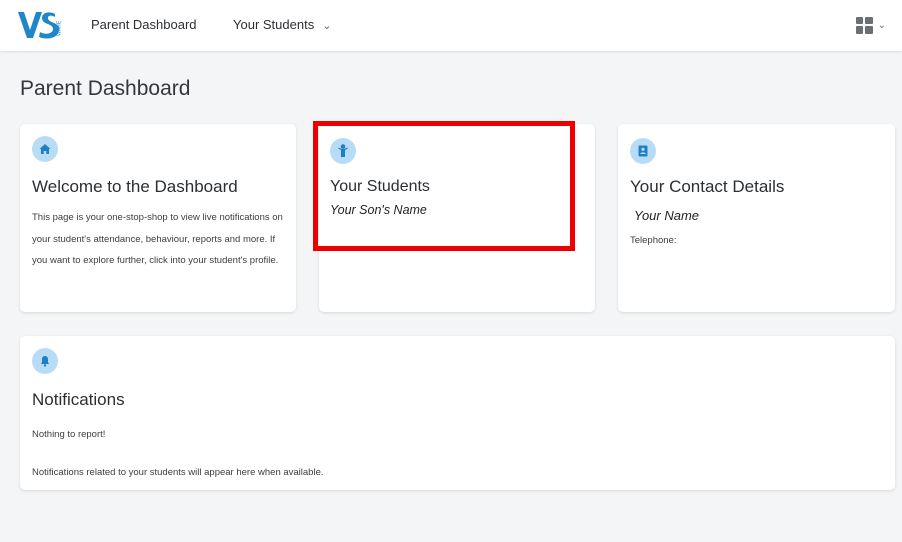  Describe the element at coordinates (457, 218) in the screenshot. I see `your-students-card: Your Students Your Son's Name` at that location.